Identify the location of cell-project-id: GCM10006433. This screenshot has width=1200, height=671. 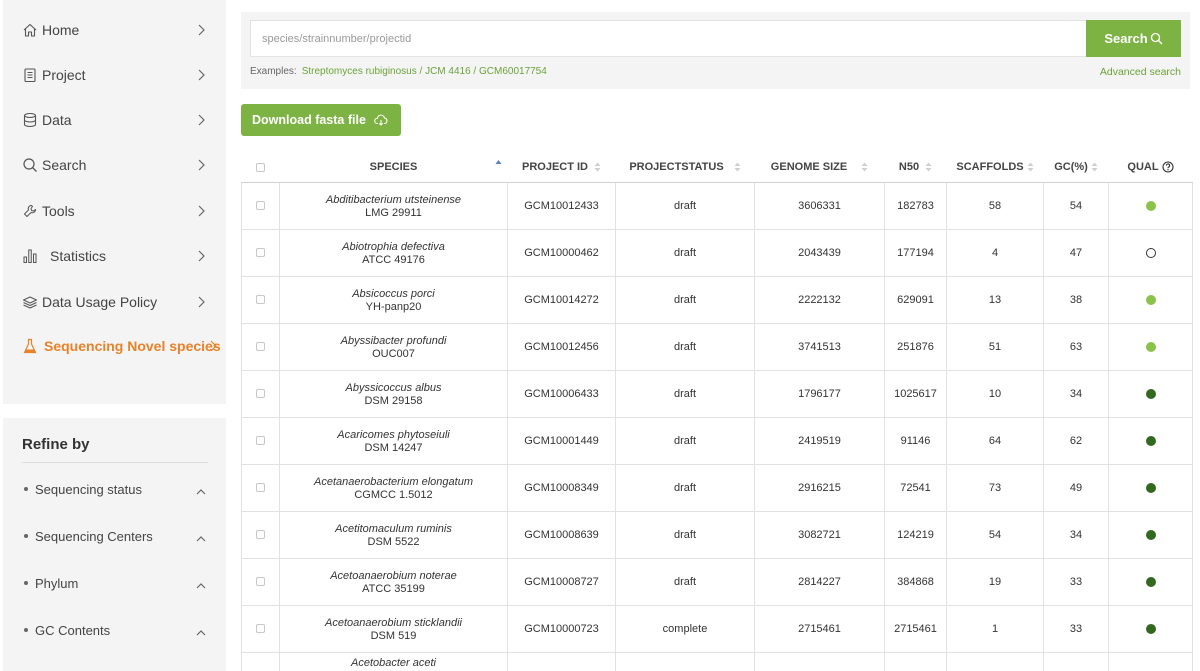
(561, 393).